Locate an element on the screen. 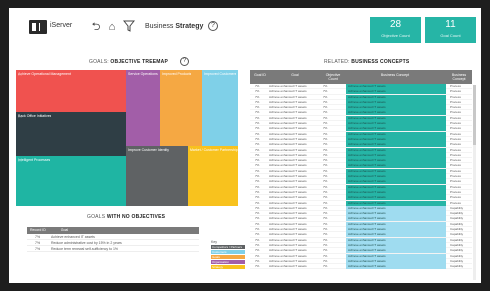  page-title: Business Strategy is located at coordinates (174, 26).